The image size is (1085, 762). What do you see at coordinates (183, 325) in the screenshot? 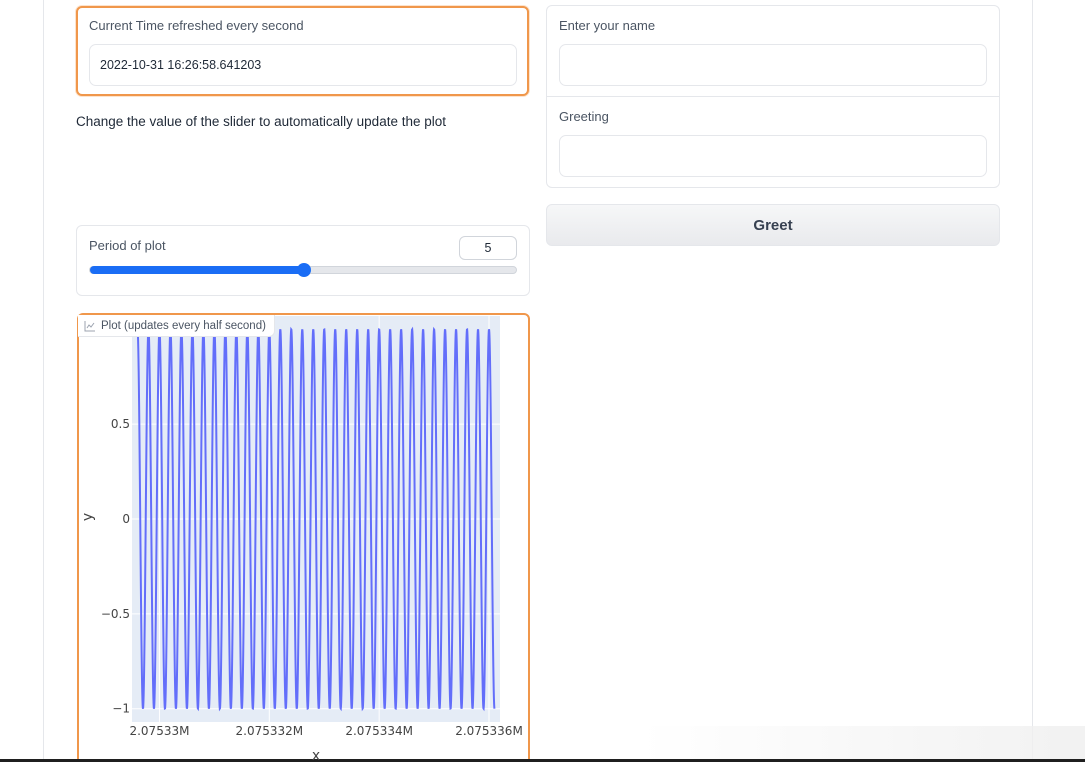
I see `plot-badge-label: Plot (updates every half second)` at bounding box center [183, 325].